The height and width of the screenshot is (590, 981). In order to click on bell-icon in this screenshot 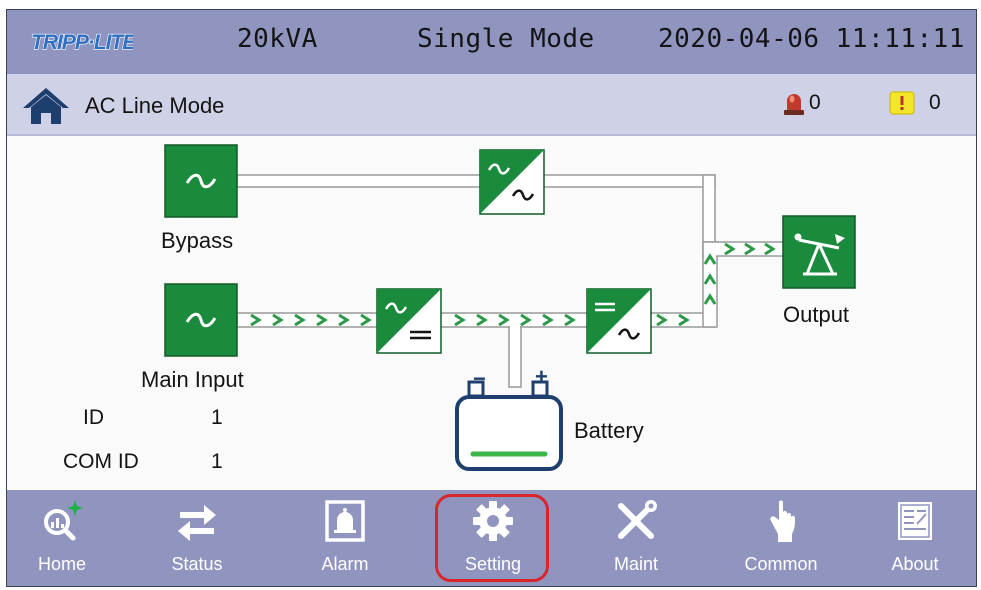, I will do `click(345, 521)`.